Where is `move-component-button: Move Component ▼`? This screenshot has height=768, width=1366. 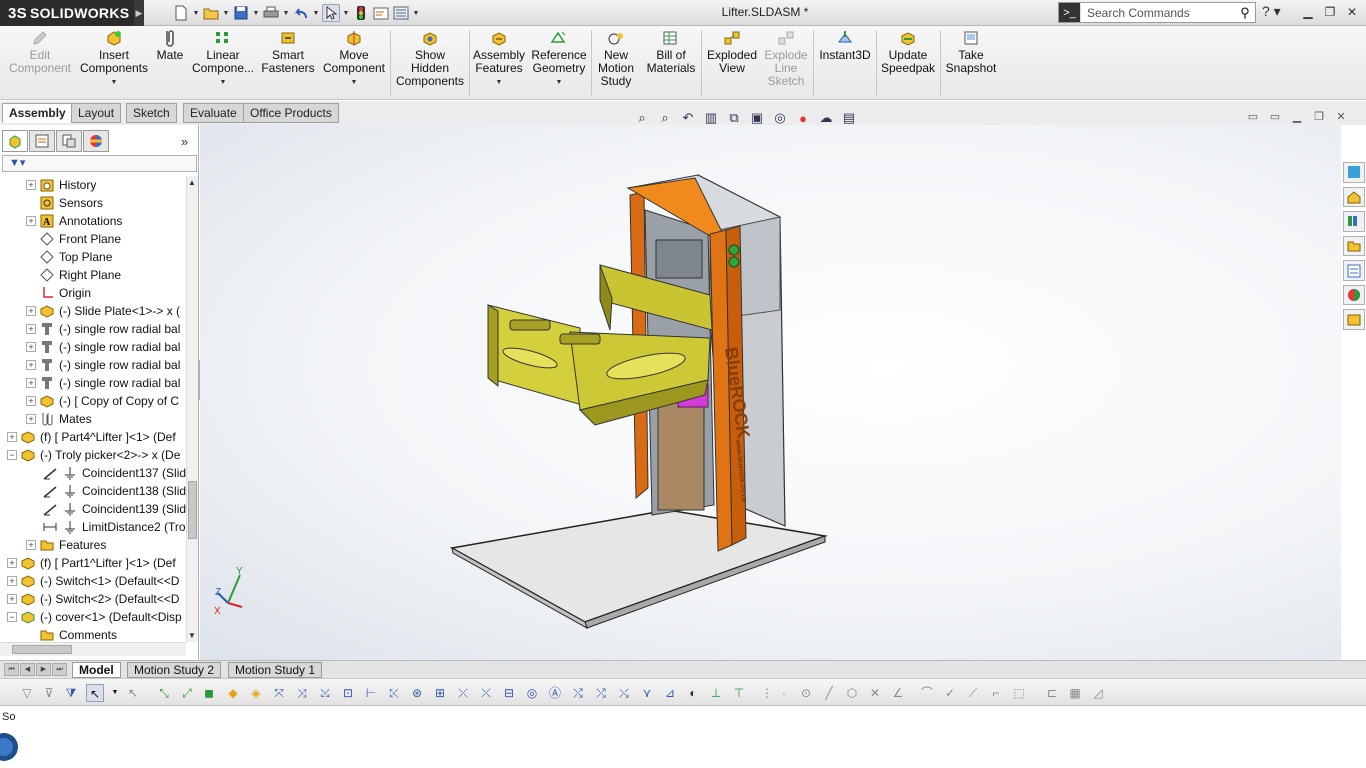
move-component-button: Move Component ▼ is located at coordinates (354, 59).